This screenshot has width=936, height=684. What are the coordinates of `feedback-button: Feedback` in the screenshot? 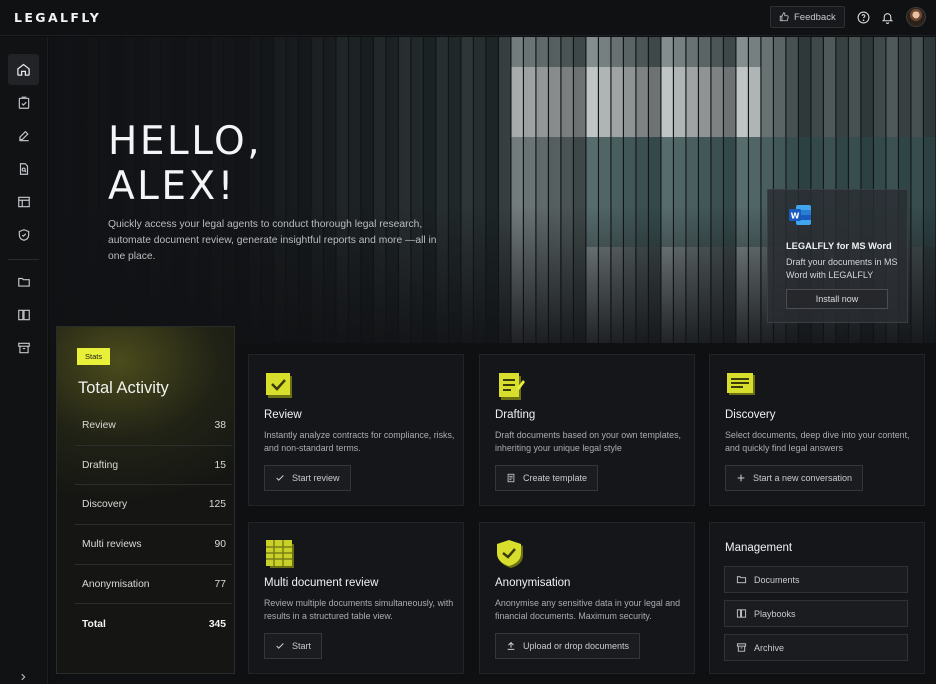 It's located at (807, 17).